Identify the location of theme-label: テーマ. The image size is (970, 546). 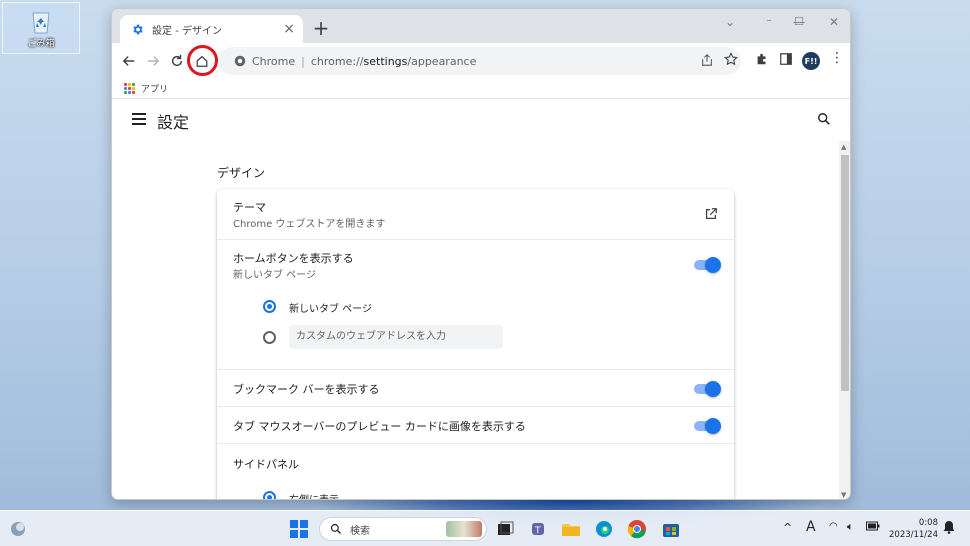
(249, 207).